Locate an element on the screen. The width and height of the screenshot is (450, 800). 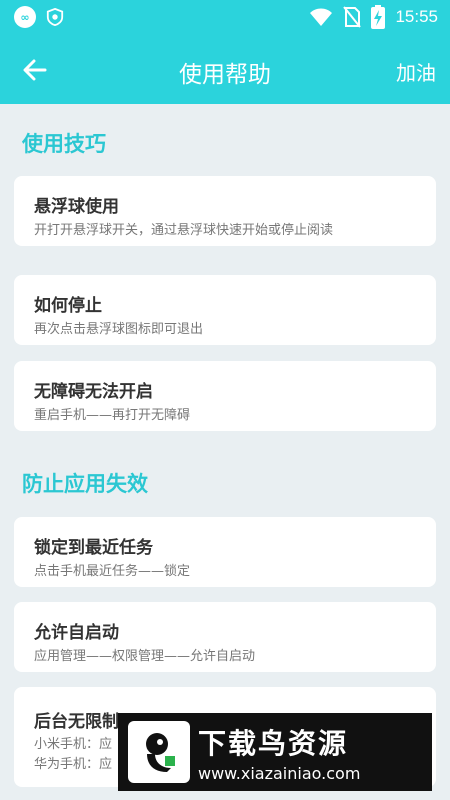
card-title: 悬浮球使用 is located at coordinates (76, 207).